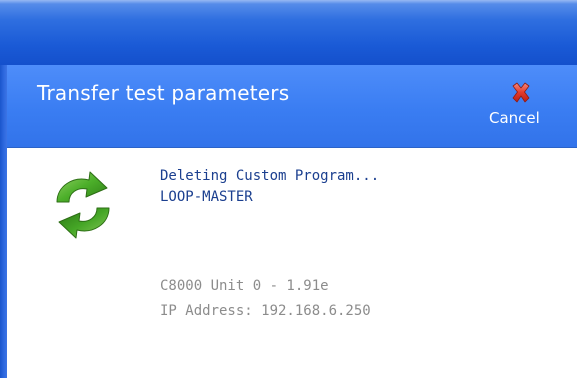 The image size is (577, 378). What do you see at coordinates (3, 221) in the screenshot?
I see `window-left-border` at bounding box center [3, 221].